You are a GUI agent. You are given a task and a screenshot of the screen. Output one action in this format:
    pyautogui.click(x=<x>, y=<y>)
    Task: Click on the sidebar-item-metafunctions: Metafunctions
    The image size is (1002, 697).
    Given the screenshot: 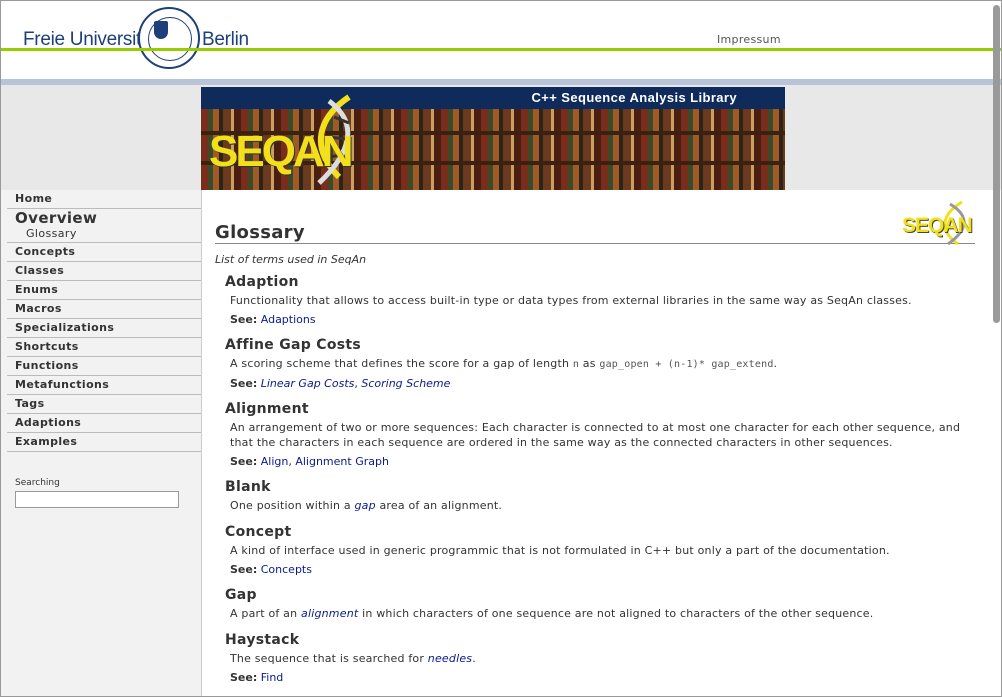 What is the action you would take?
    pyautogui.click(x=104, y=385)
    